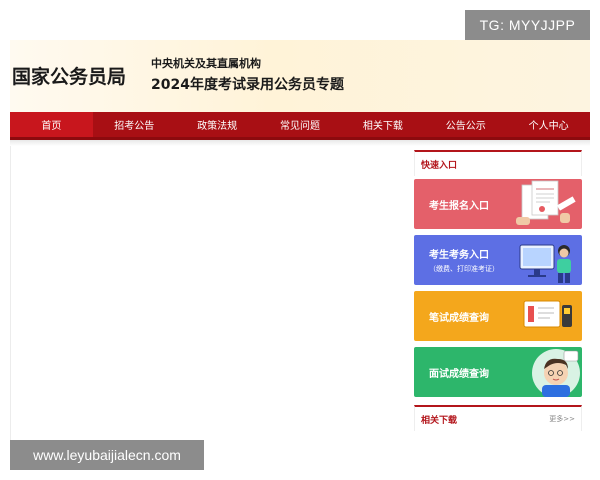  I want to click on site-banner: 国家公务员局 中央机关及其直属机构 2024年度考试录用公务员专题, so click(300, 76).